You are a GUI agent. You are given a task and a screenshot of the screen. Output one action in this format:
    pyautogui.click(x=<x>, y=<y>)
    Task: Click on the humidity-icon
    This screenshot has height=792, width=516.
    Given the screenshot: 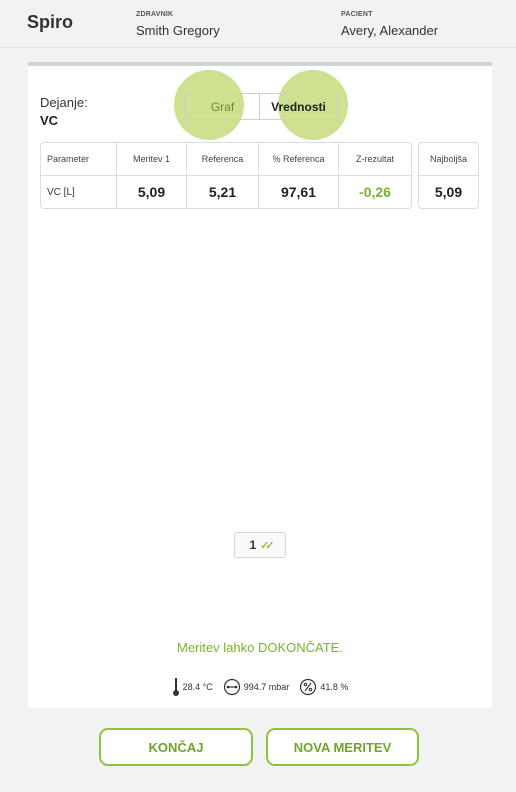 What is the action you would take?
    pyautogui.click(x=308, y=687)
    